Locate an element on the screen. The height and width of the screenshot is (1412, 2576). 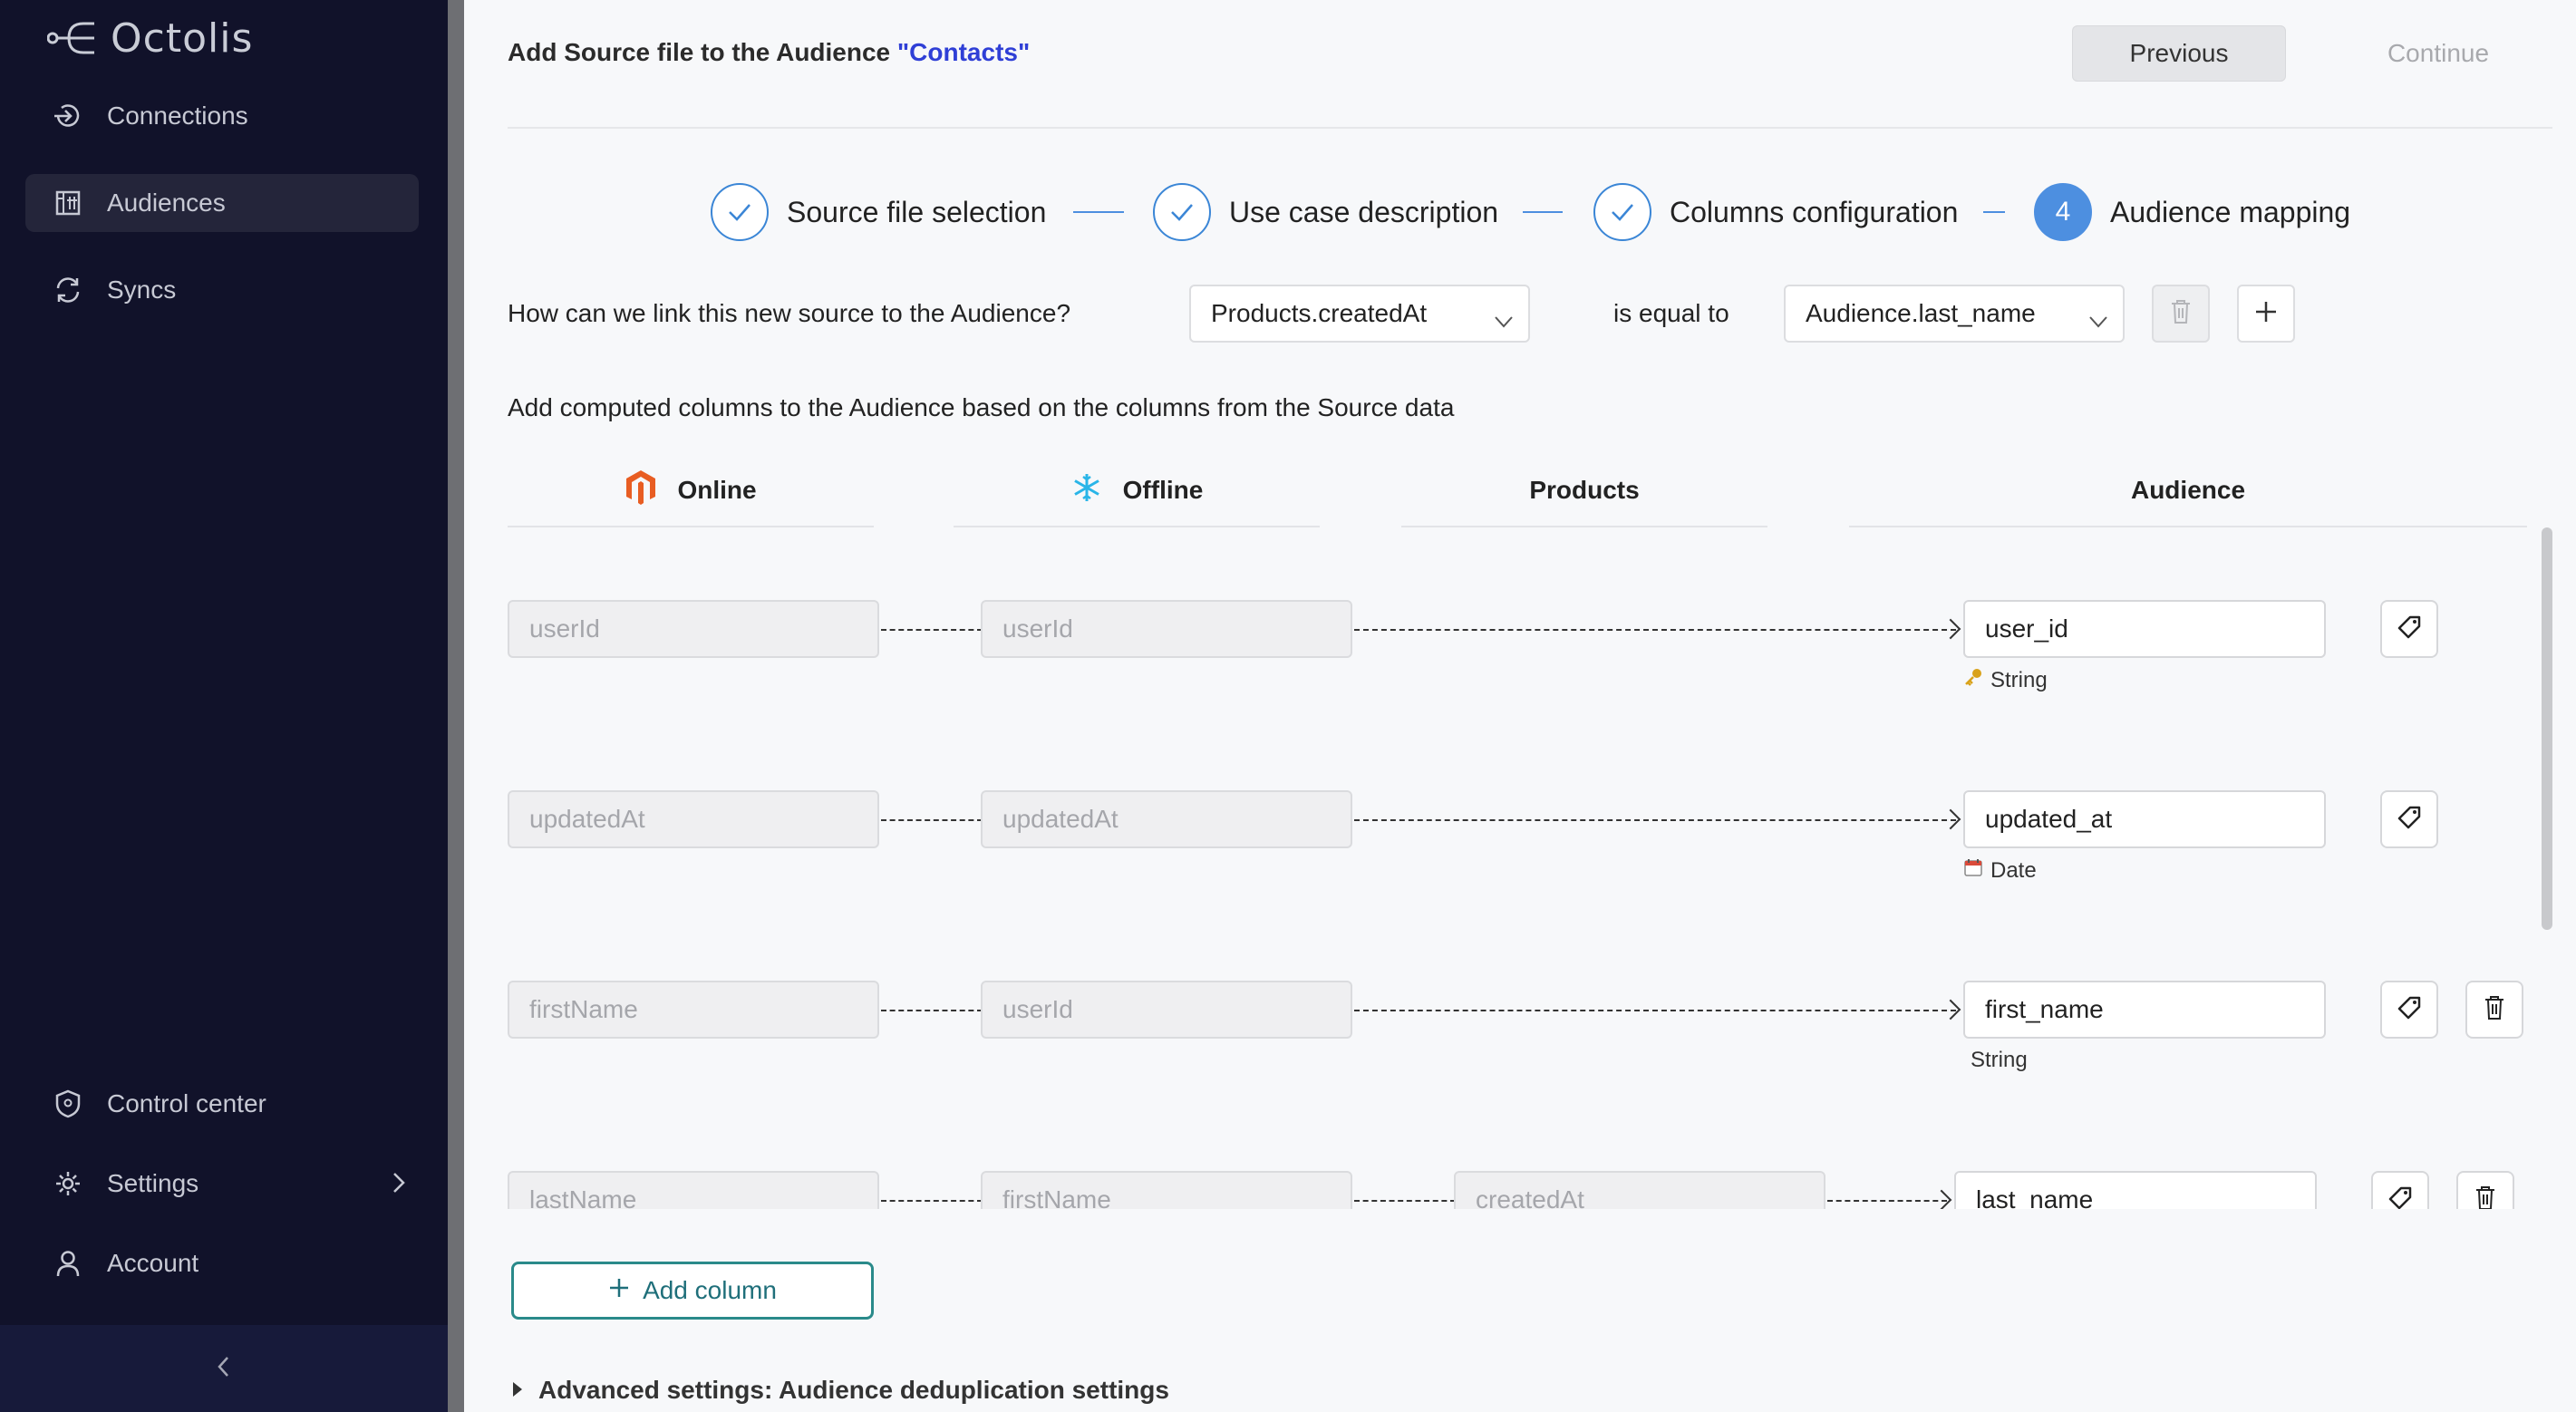
logo: Octolis is located at coordinates (150, 38).